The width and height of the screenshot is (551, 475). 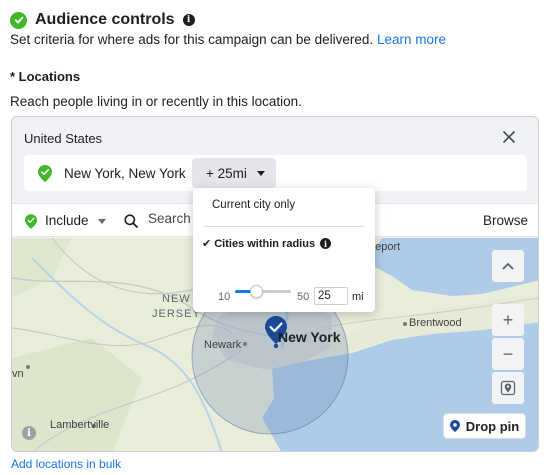 I want to click on divider, so click(x=284, y=226).